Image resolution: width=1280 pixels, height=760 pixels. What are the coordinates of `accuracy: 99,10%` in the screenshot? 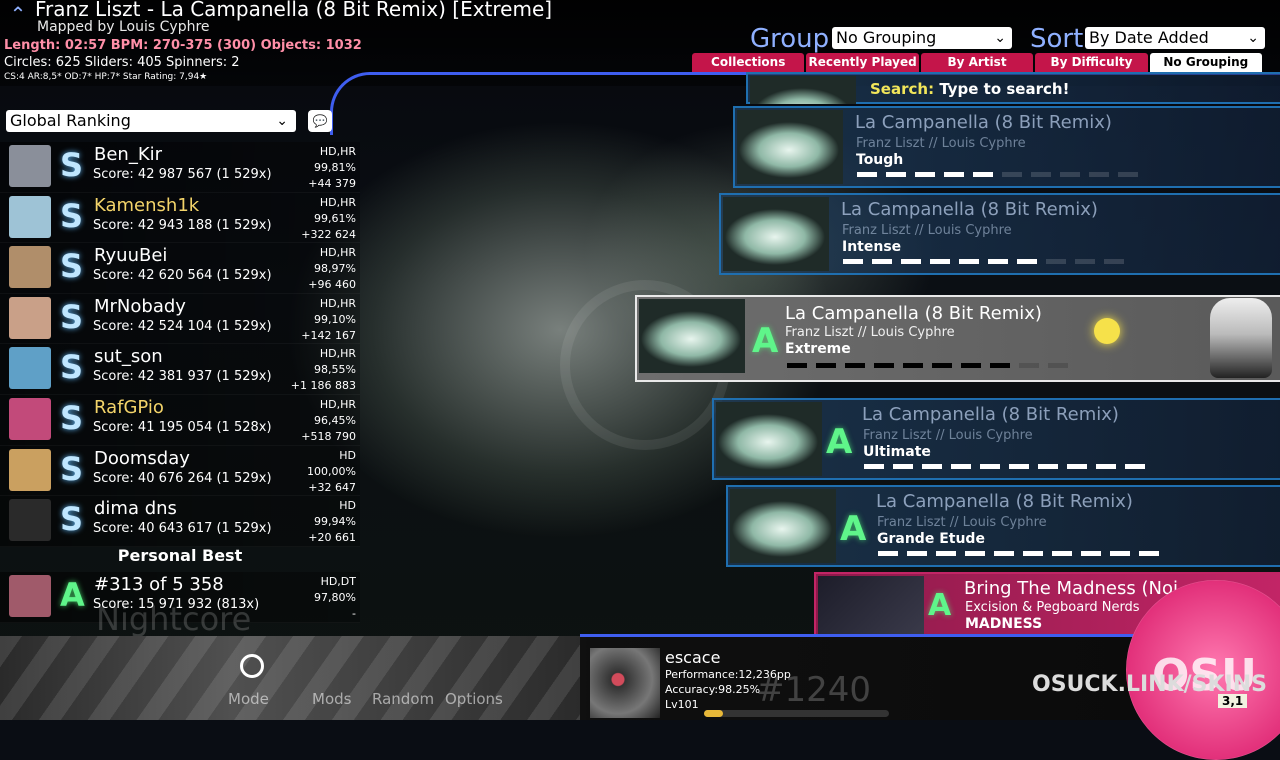 It's located at (335, 319).